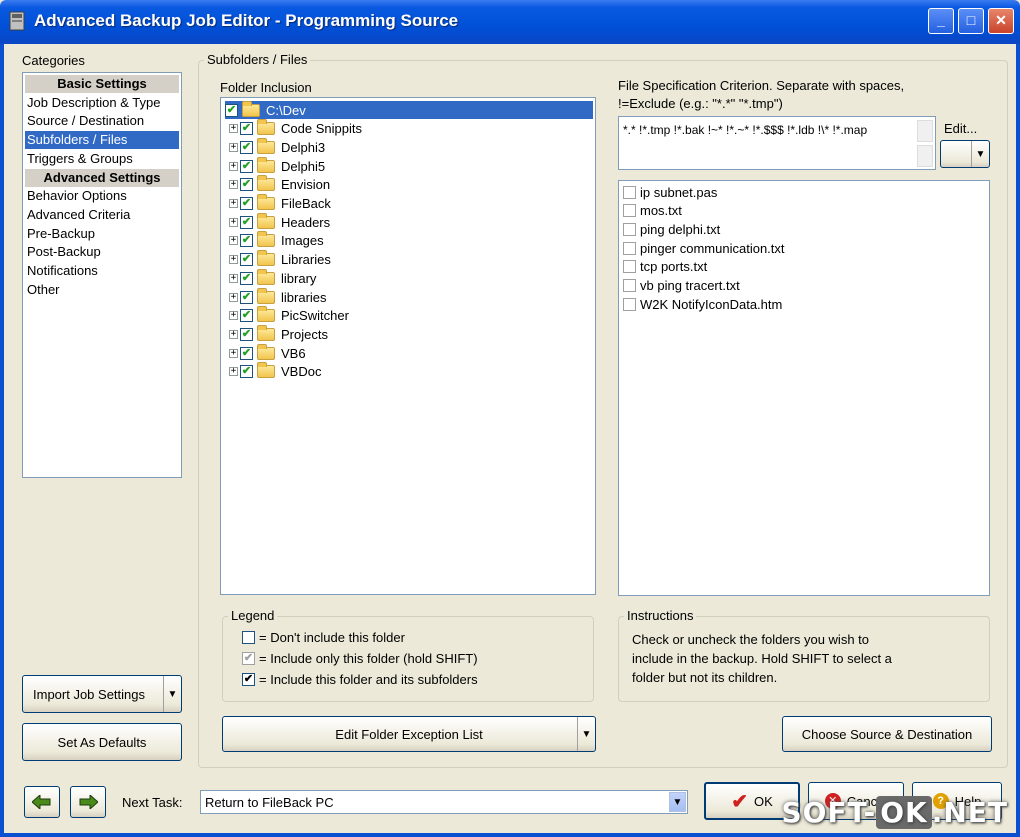 Image resolution: width=1020 pixels, height=837 pixels. Describe the element at coordinates (272, 277) in the screenshot. I see `tree-row: + ✔ library` at that location.